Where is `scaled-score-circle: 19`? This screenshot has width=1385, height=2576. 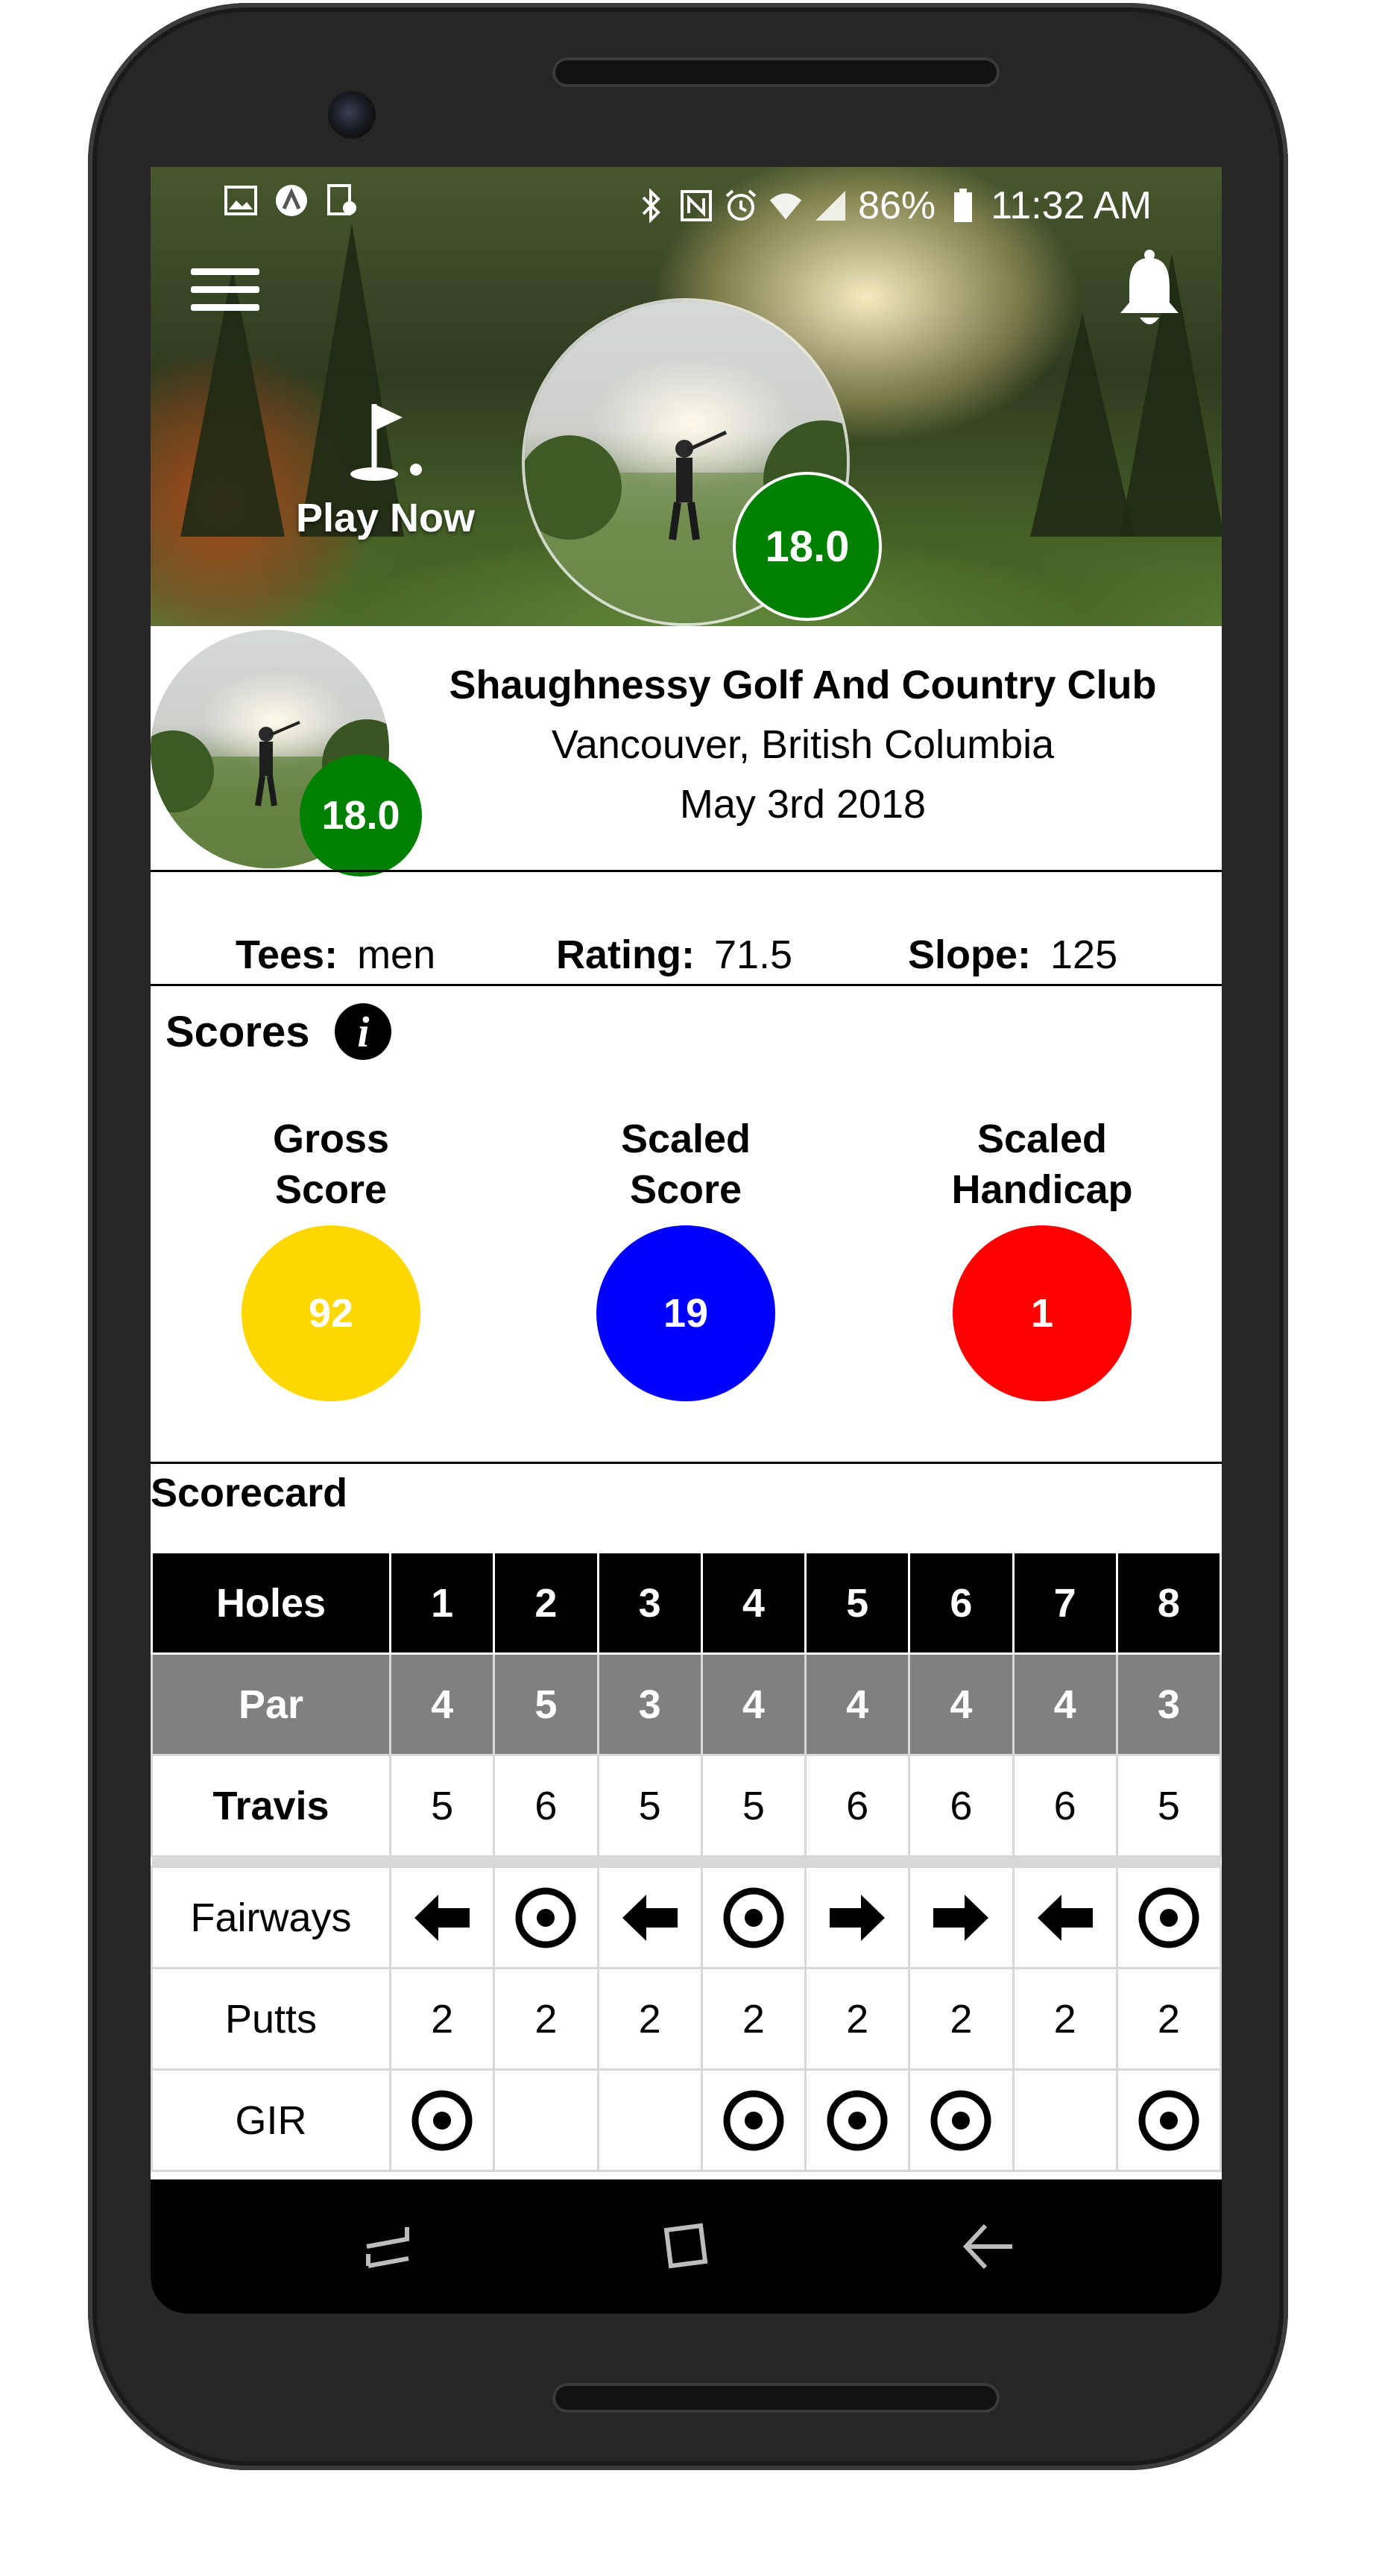
scaled-score-circle: 19 is located at coordinates (685, 1313).